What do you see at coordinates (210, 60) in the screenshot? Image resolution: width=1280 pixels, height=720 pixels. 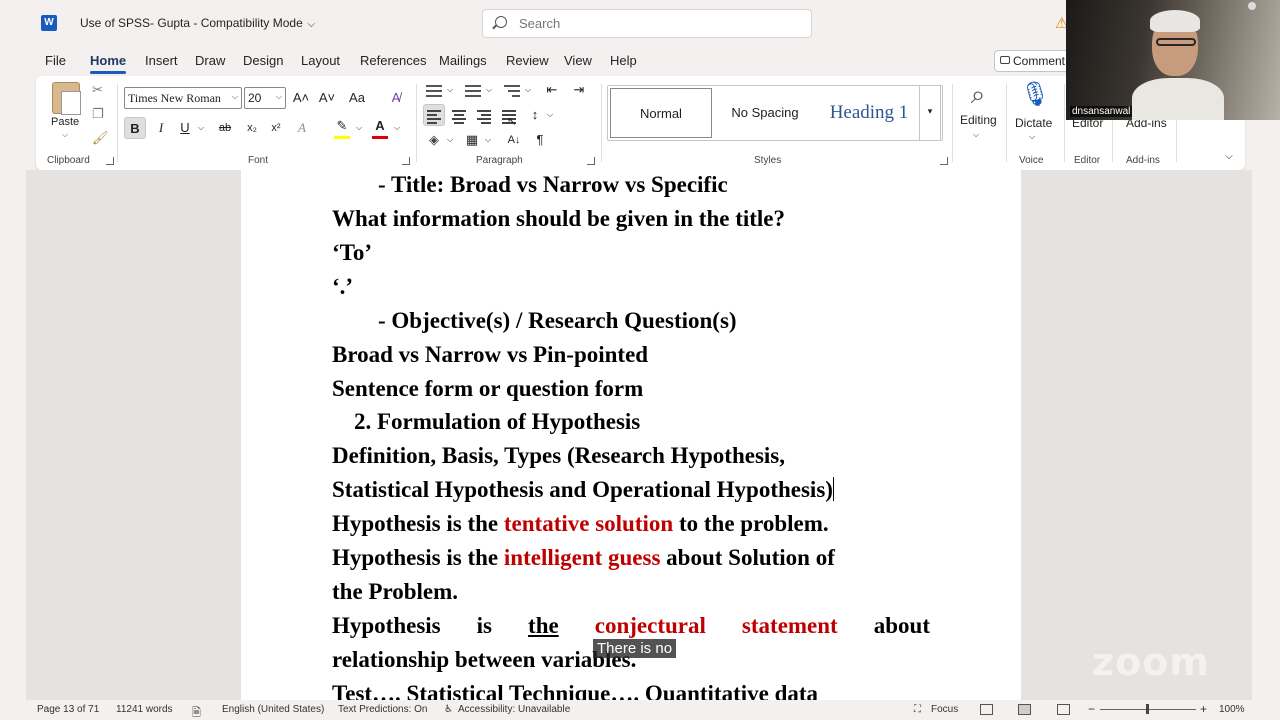 I see `tab-draw: Draw` at bounding box center [210, 60].